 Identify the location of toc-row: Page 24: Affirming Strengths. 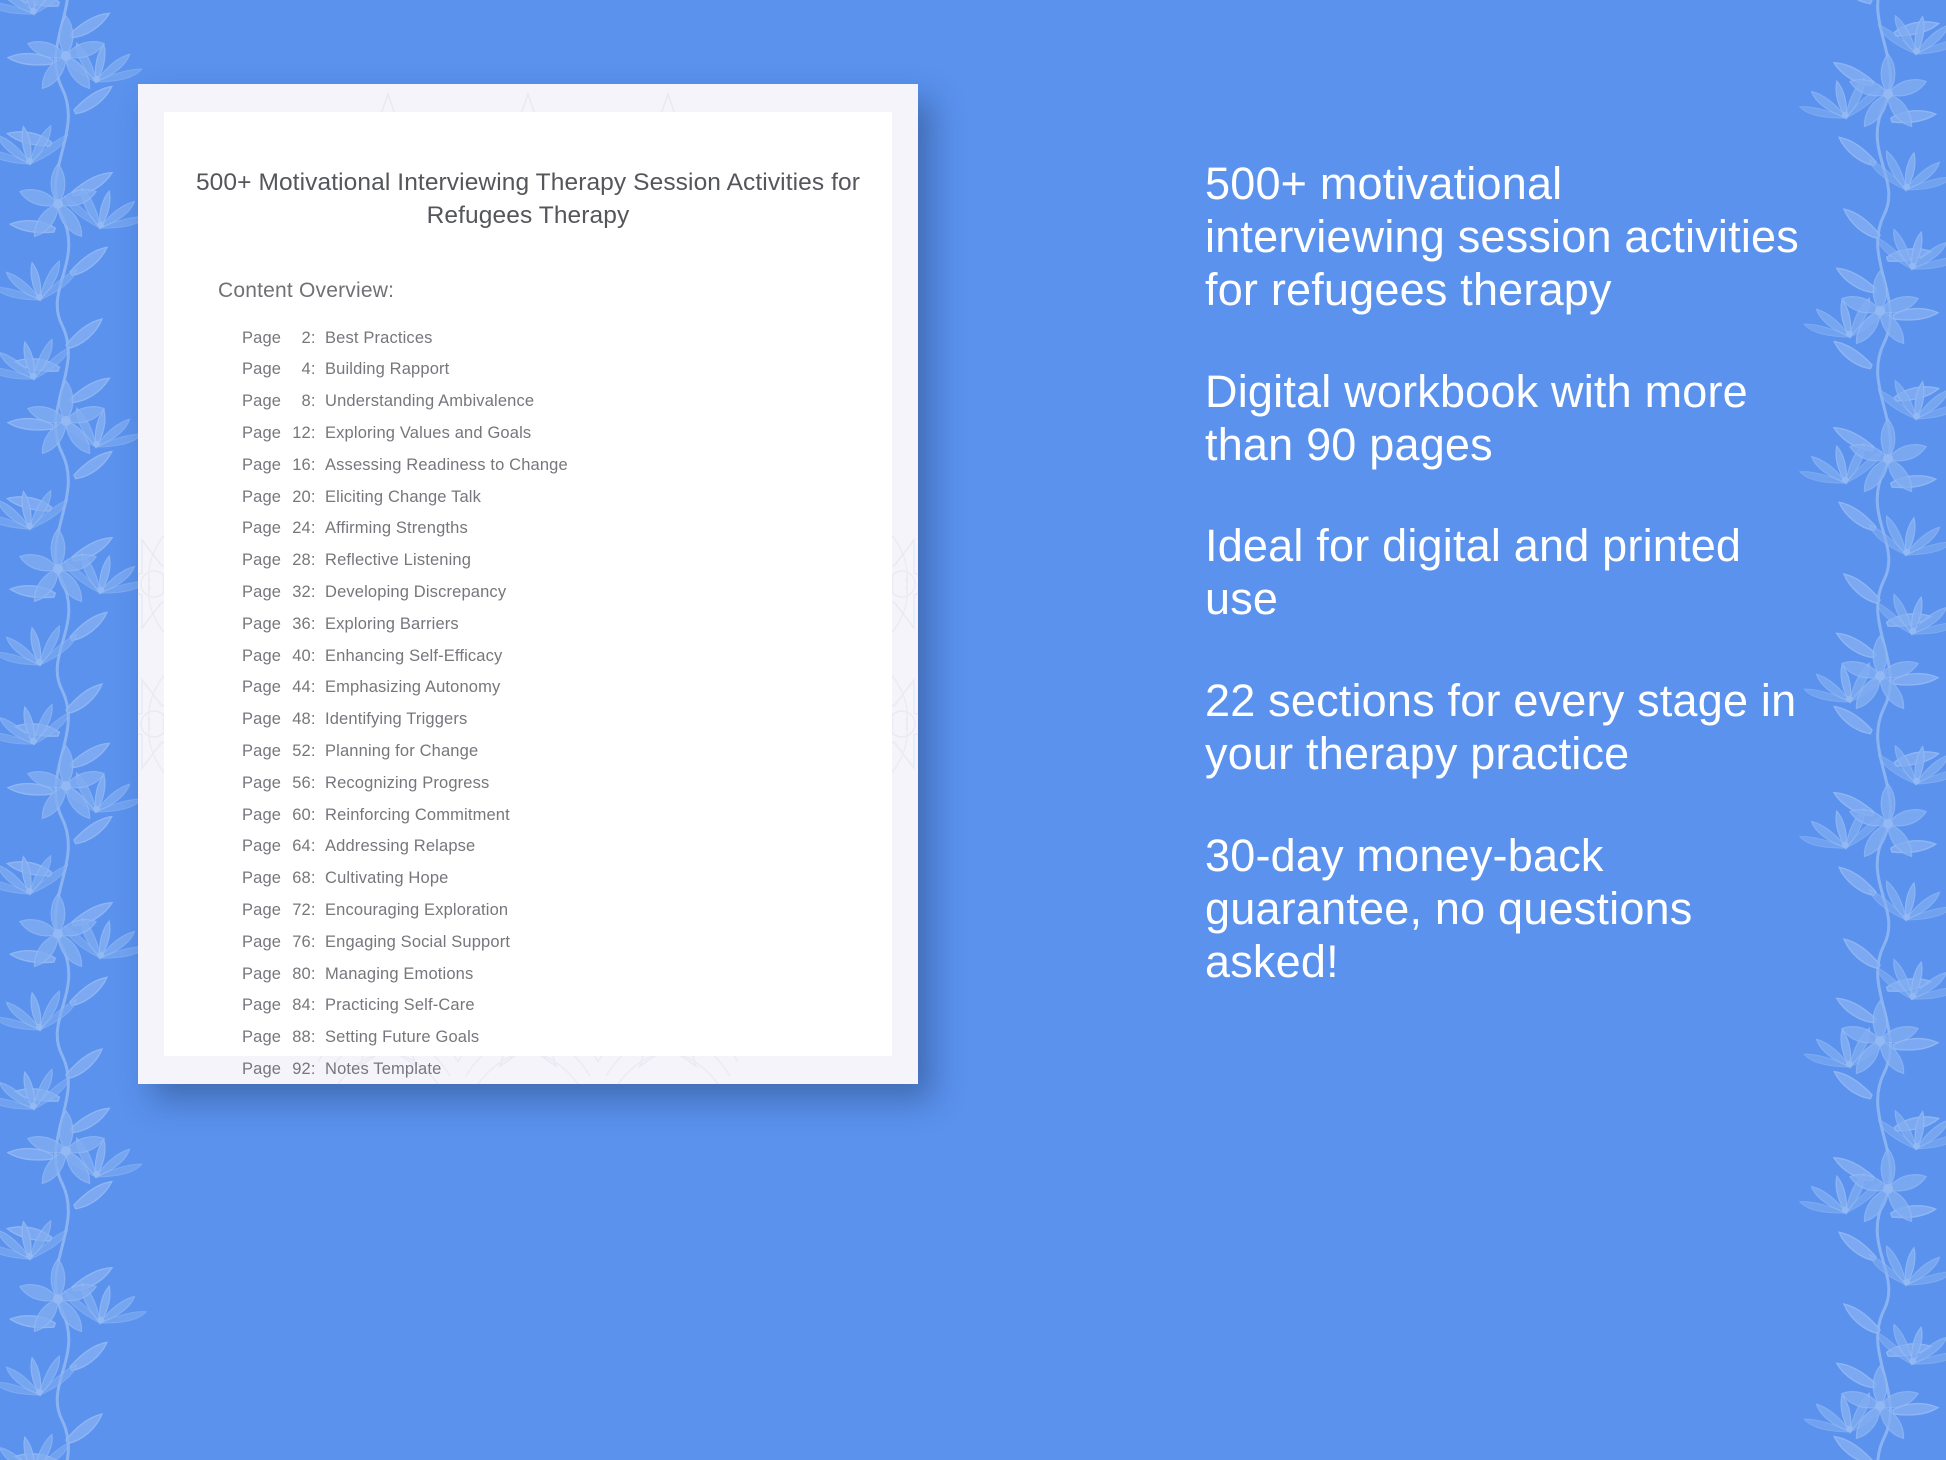
(567, 535).